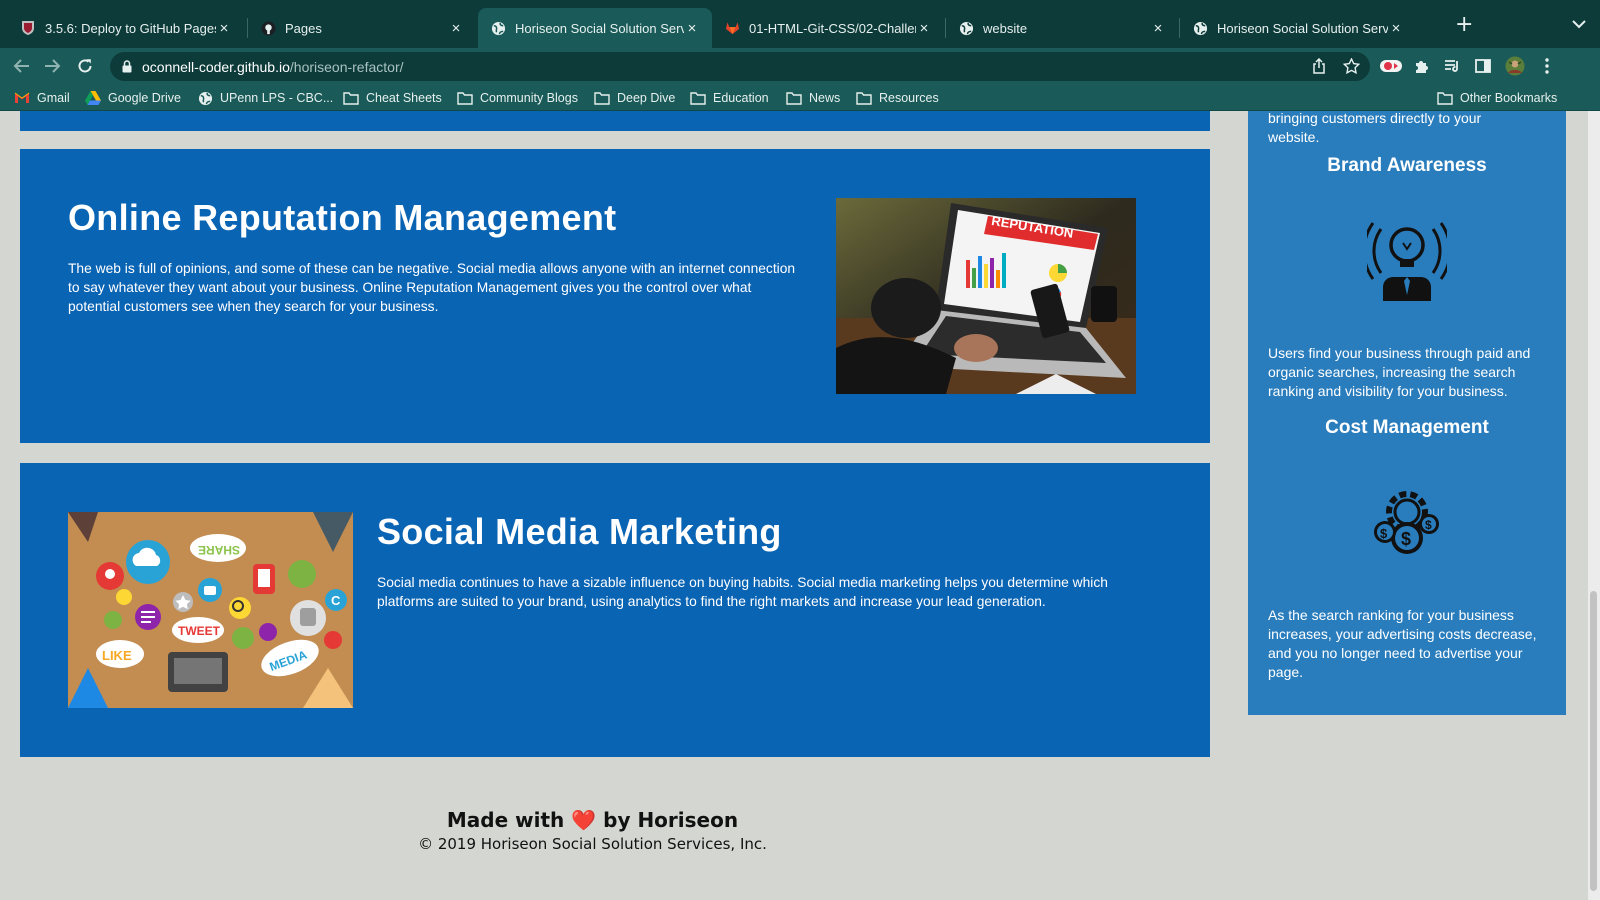 This screenshot has width=1600, height=900. What do you see at coordinates (216, 66) in the screenshot?
I see `url-host: oconnell-coder.github.io` at bounding box center [216, 66].